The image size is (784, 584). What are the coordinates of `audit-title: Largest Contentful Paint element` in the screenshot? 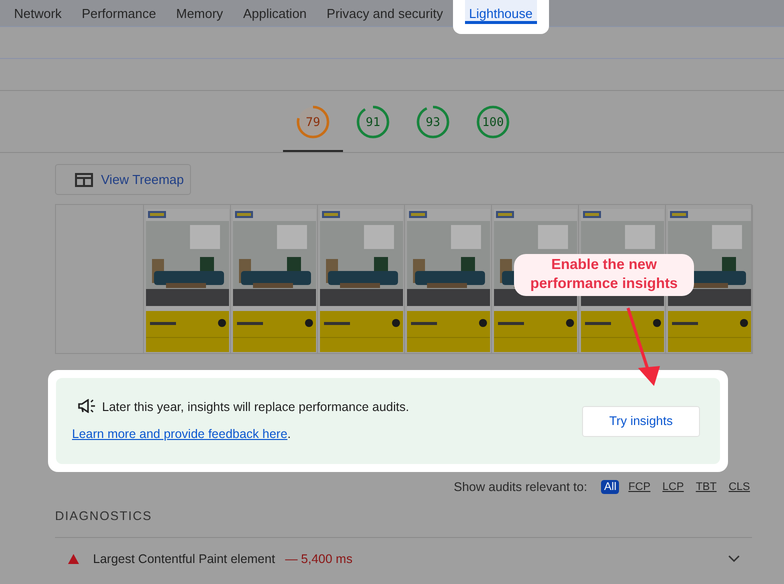 It's located at (184, 559).